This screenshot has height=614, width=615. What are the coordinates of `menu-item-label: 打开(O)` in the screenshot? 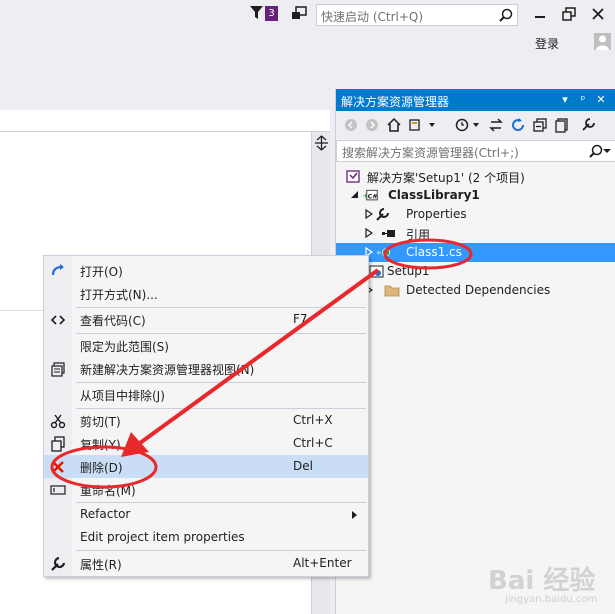 It's located at (101, 272).